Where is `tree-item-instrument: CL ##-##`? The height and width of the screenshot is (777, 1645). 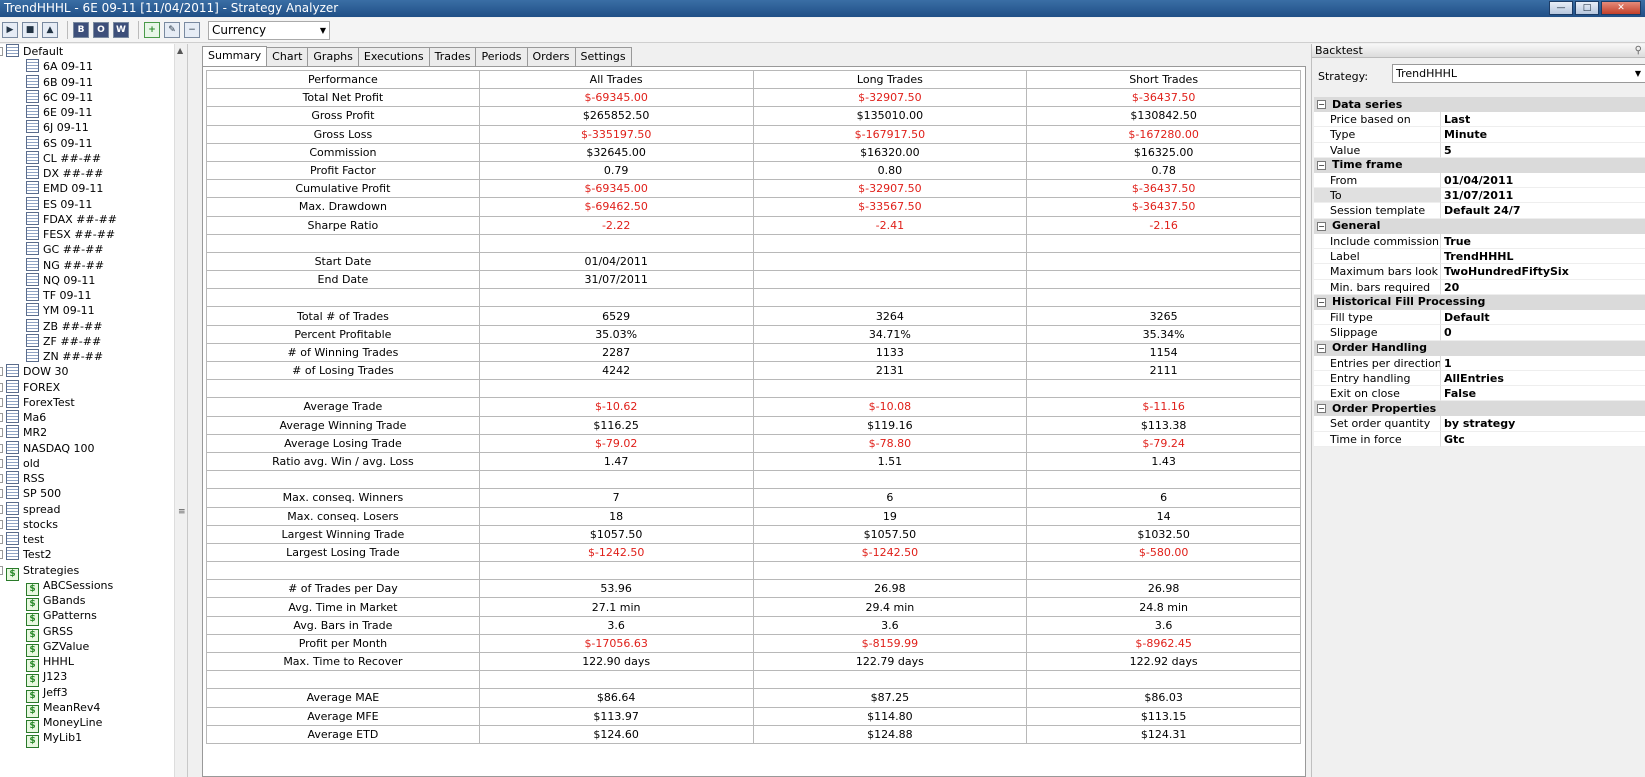
tree-item-instrument: CL ##-## is located at coordinates (63, 158).